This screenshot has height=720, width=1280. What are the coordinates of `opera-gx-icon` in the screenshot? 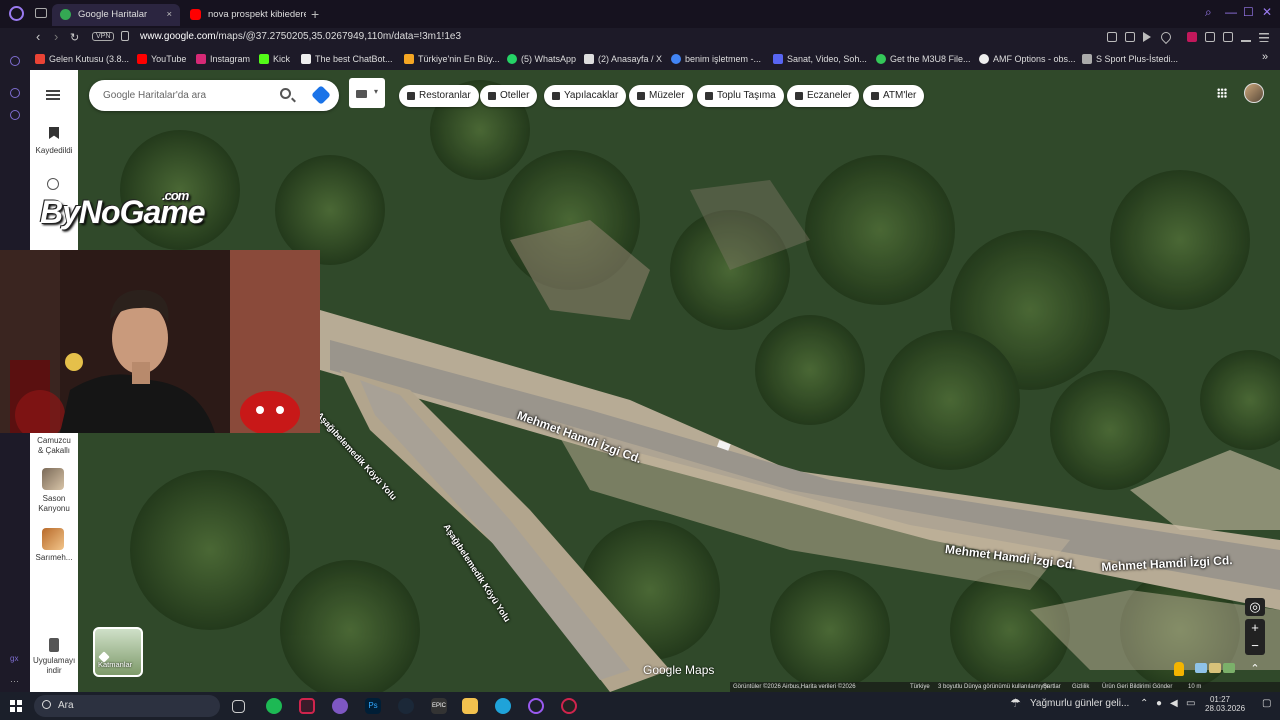 It's located at (307, 706).